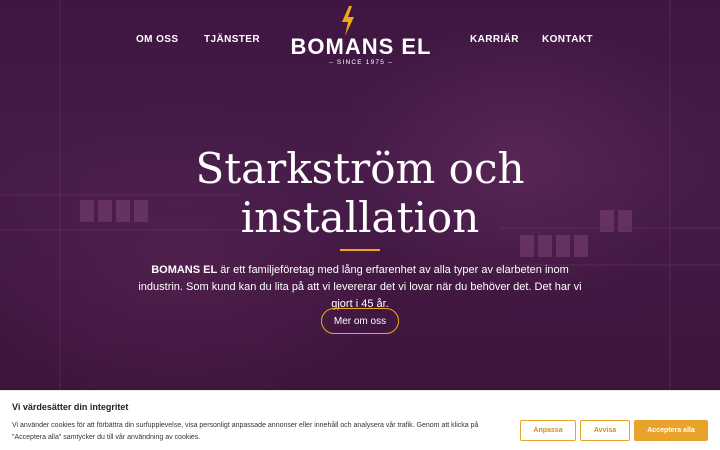  Describe the element at coordinates (361, 46) in the screenshot. I see `logo-wordmark: BOMANS EL` at that location.